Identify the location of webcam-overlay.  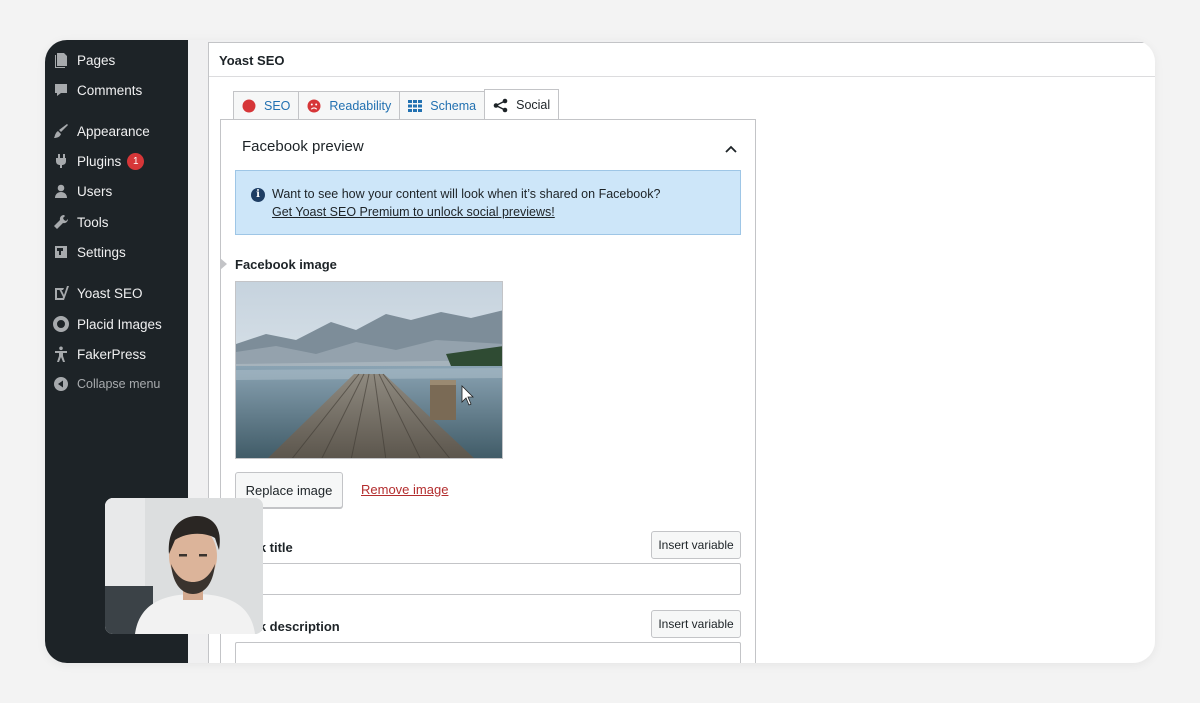
(184, 566).